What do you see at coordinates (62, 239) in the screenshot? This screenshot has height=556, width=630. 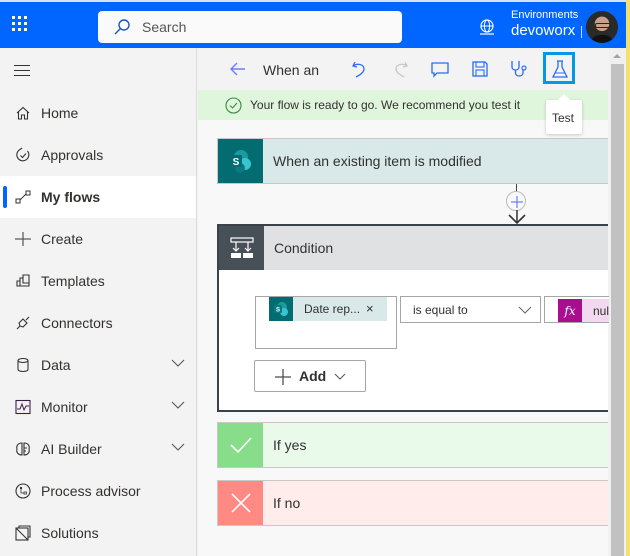 I see `sidebar-item-label: Create` at bounding box center [62, 239].